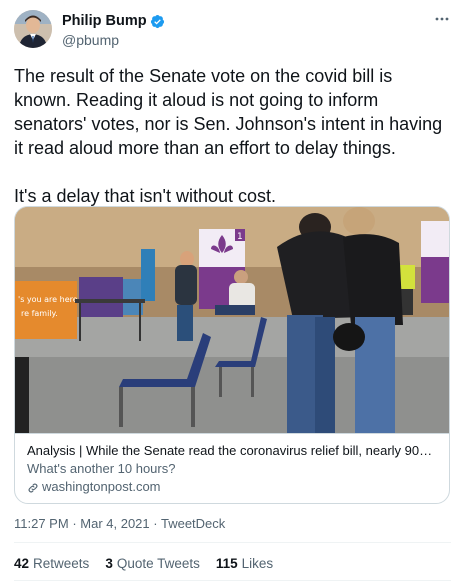 The image size is (465, 583). What do you see at coordinates (33, 29) in the screenshot?
I see `avatar` at bounding box center [33, 29].